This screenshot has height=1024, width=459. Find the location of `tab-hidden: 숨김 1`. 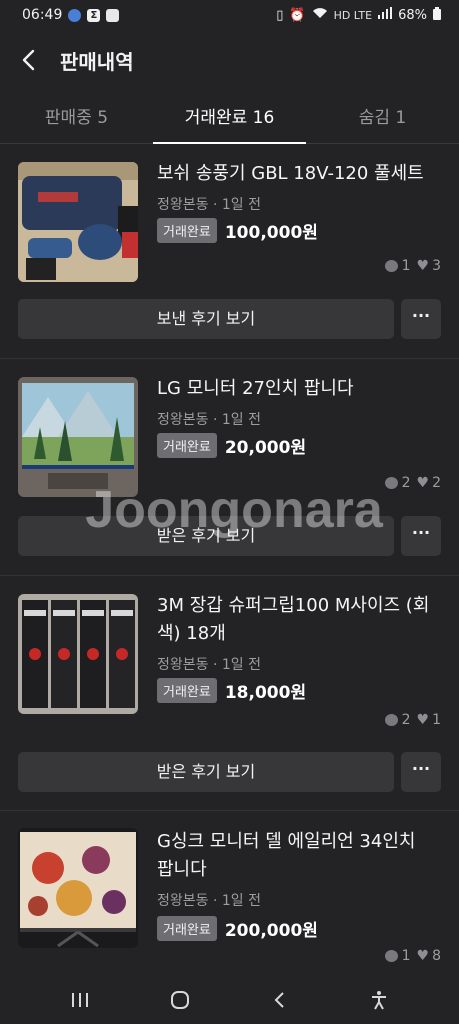

tab-hidden: 숨김 1 is located at coordinates (382, 119).